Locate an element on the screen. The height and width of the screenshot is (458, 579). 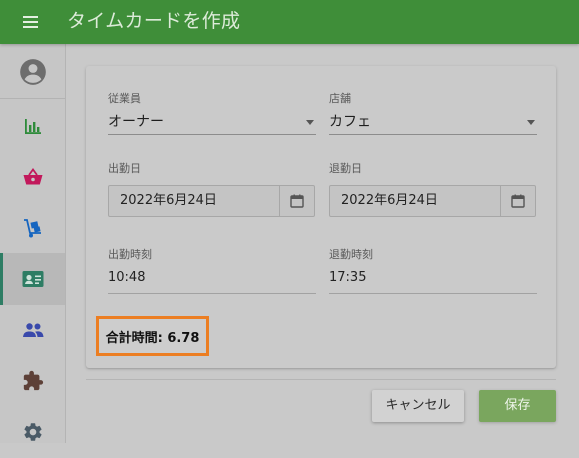
sidebar-item-settings is located at coordinates (32, 432).